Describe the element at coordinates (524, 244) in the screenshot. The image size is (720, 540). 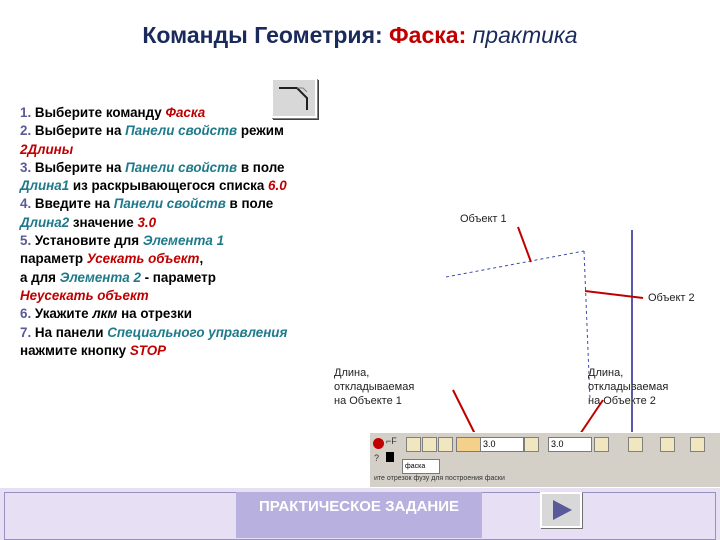
I see `object-1-pointer` at that location.